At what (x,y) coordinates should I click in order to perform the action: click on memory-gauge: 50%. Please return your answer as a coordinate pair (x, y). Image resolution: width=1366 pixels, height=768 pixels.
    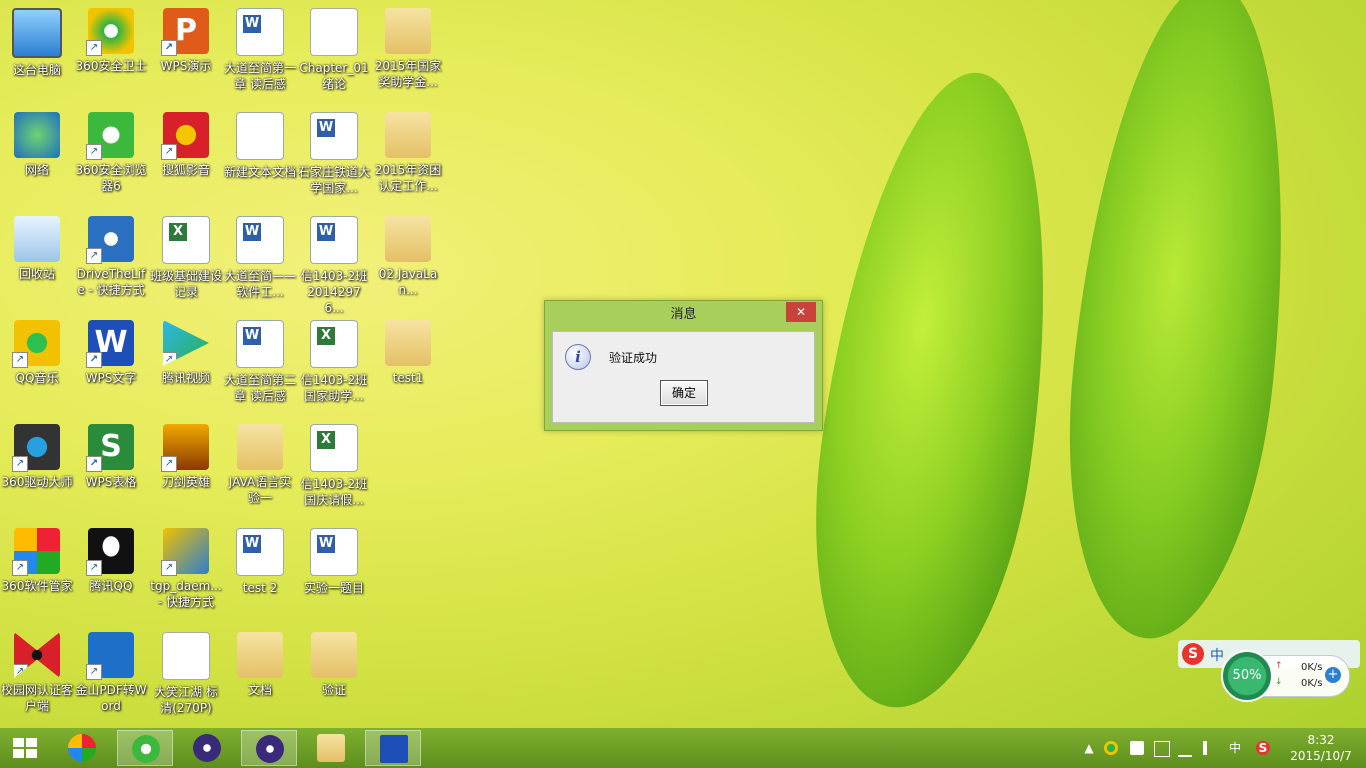
    Looking at the image, I should click on (1247, 676).